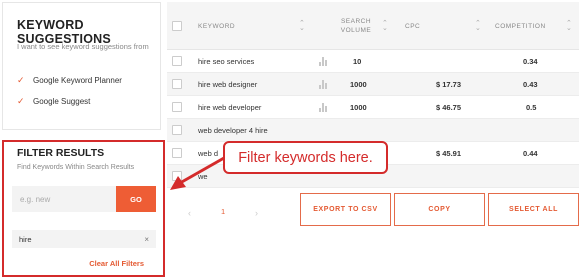  Describe the element at coordinates (197, 173) in the screenshot. I see `annotation-arrow` at that location.